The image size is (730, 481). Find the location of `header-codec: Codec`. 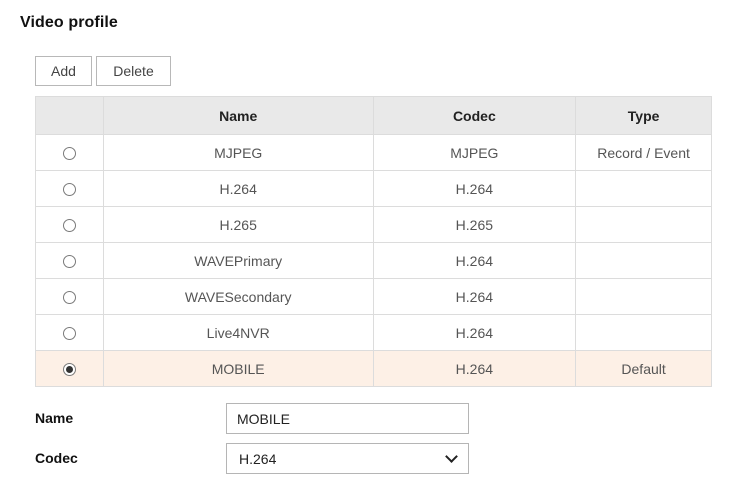

header-codec: Codec is located at coordinates (474, 115).